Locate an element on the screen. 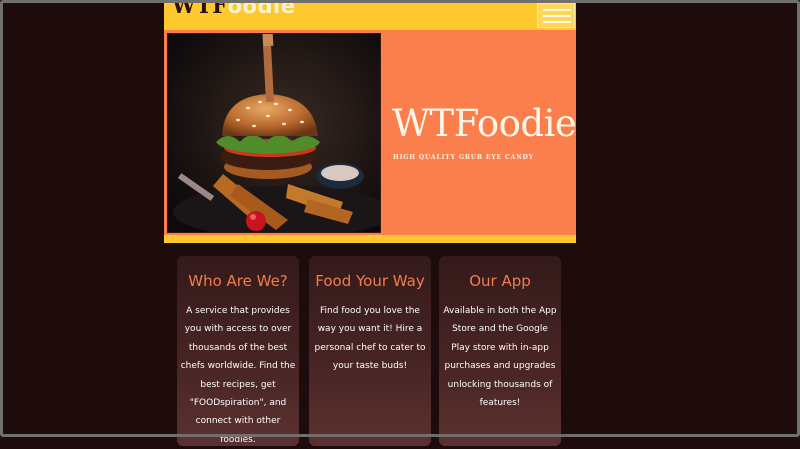 This screenshot has width=800, height=449. card-title: Our App is located at coordinates (500, 281).